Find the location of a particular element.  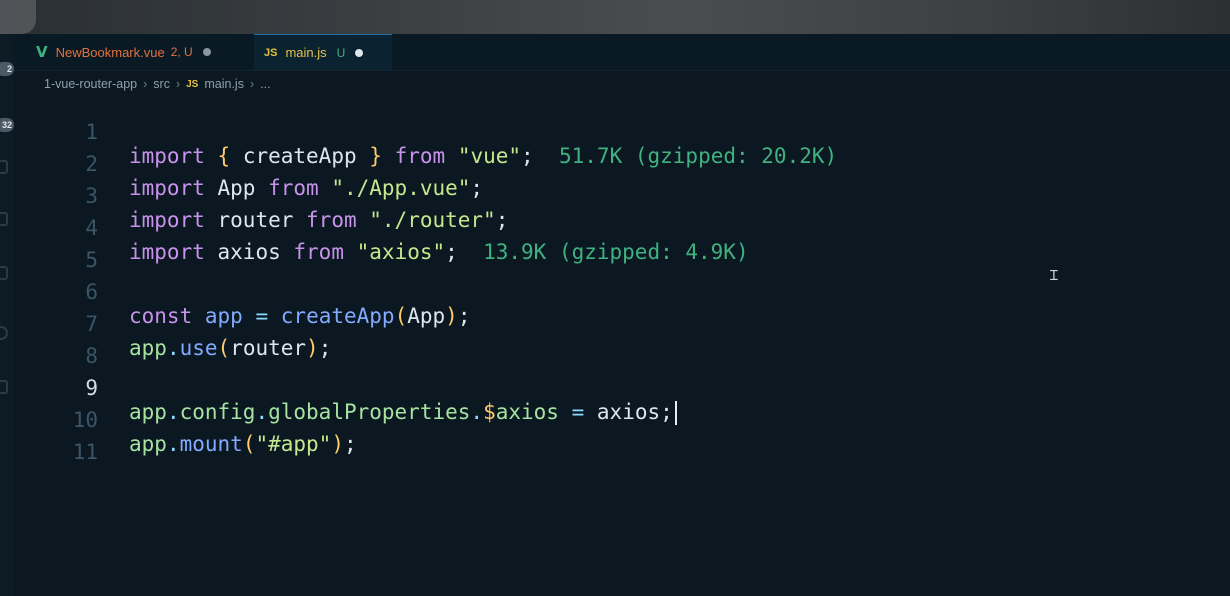

mouse-ibeam-icon: Ɪ is located at coordinates (1054, 276).